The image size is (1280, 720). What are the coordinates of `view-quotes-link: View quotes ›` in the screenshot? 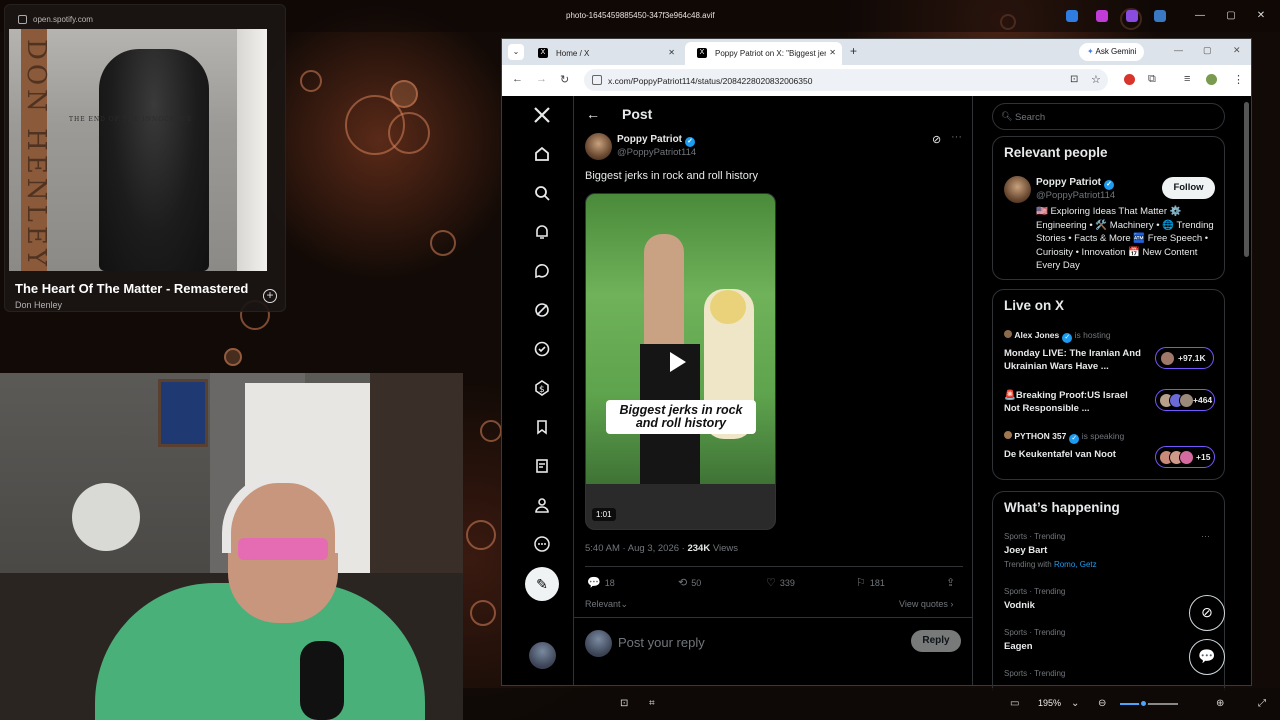 It's located at (926, 604).